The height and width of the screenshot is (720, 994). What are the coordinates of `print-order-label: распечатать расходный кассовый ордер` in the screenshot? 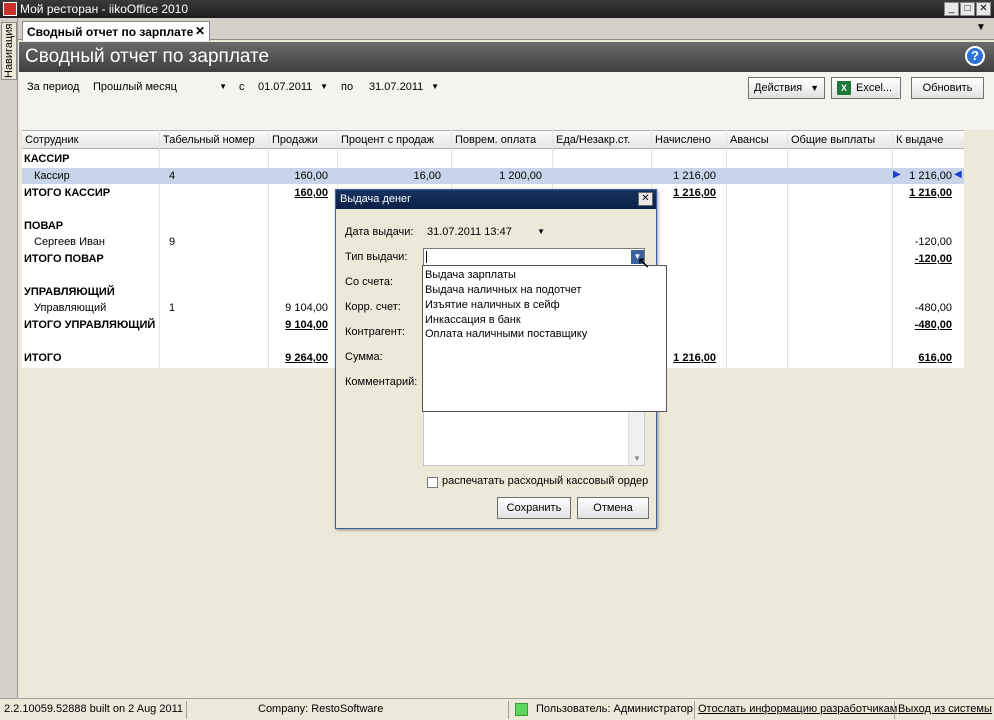 It's located at (545, 481).